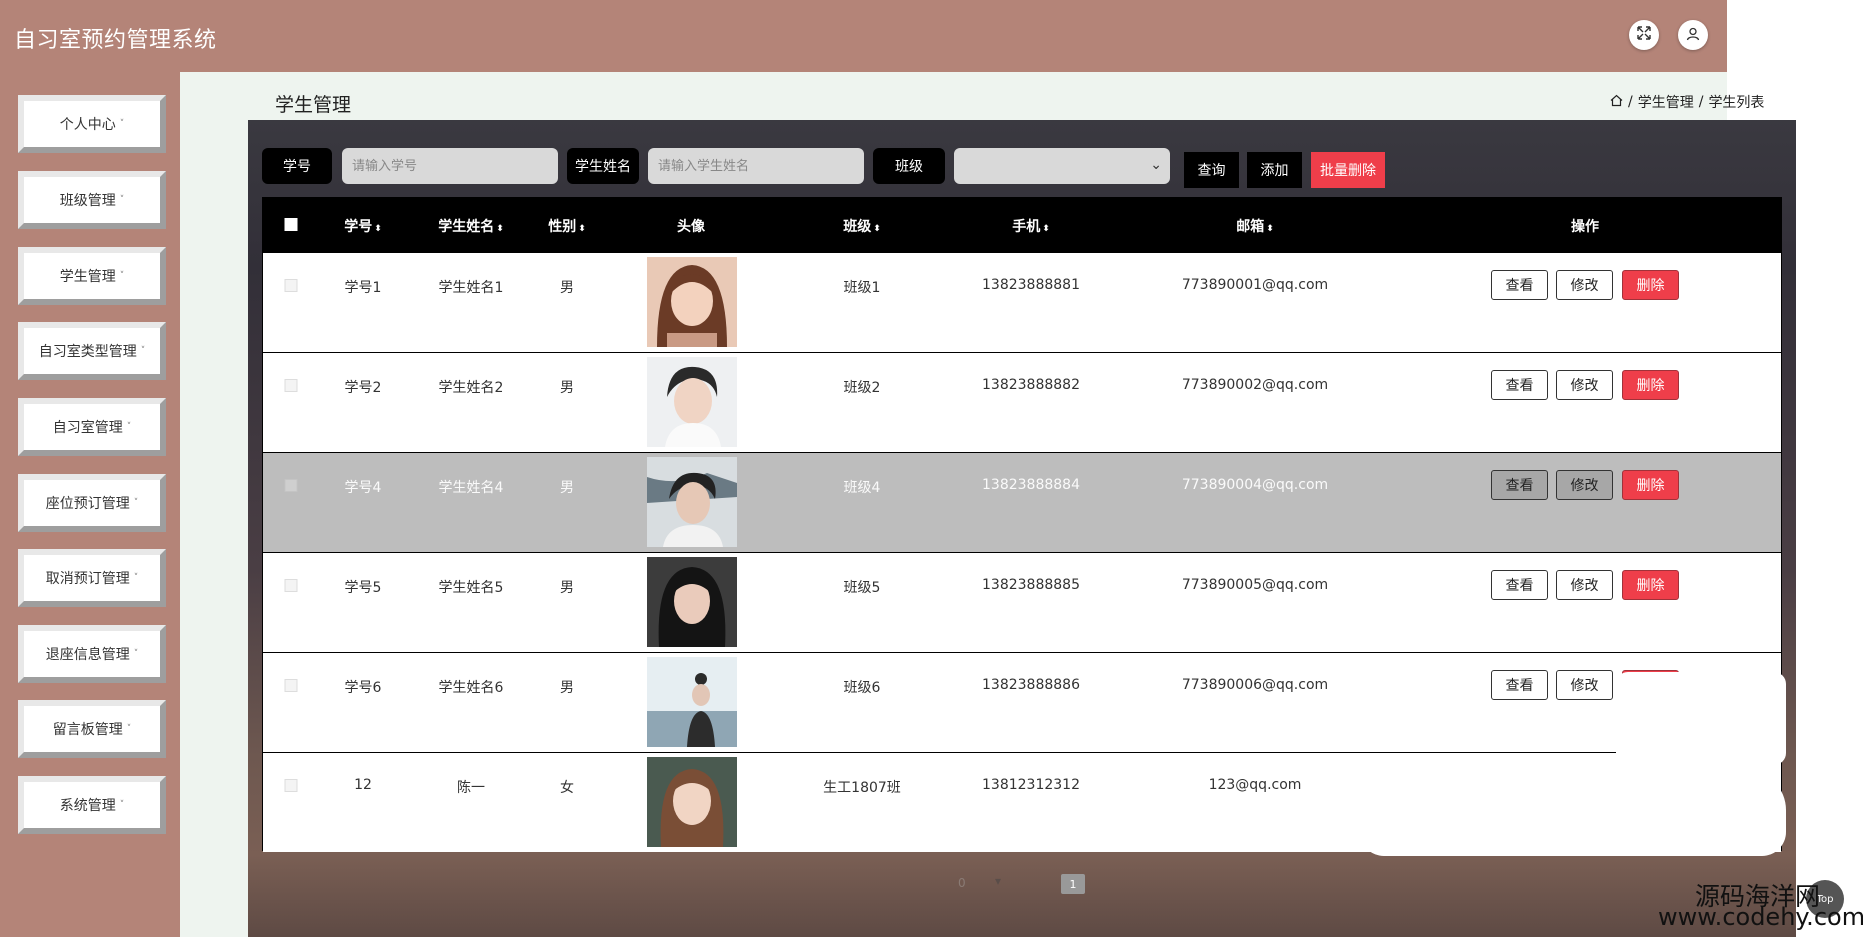 Image resolution: width=1863 pixels, height=937 pixels. I want to click on sidebar-item-message-board: 留言板管理 ˅, so click(92, 729).